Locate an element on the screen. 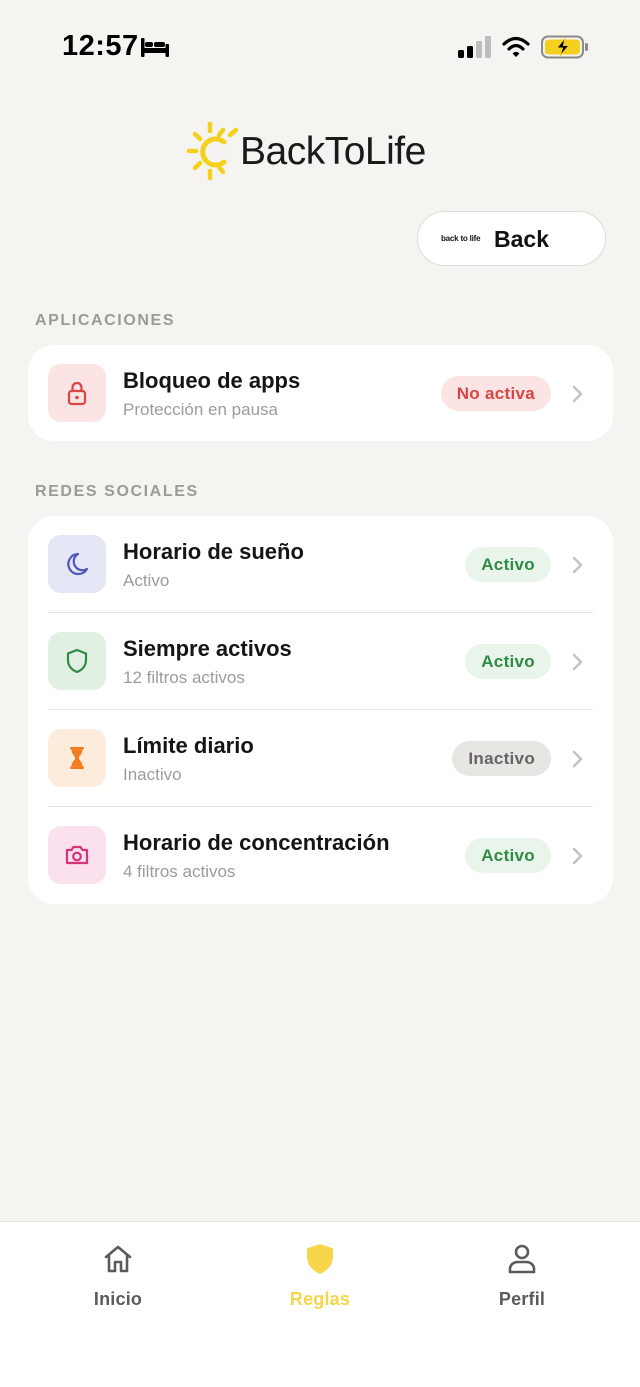 This screenshot has height=1387, width=640. wifi-icon is located at coordinates (516, 46).